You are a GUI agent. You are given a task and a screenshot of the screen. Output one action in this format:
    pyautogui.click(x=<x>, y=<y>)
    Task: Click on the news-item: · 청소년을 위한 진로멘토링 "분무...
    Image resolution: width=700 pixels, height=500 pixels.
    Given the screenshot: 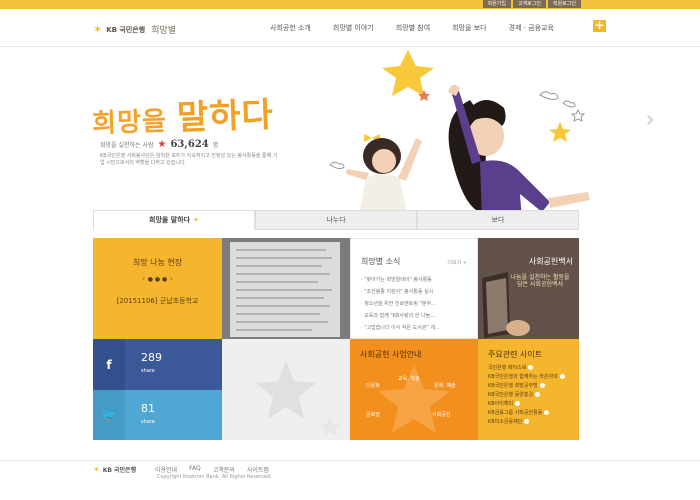 What is the action you would take?
    pyautogui.click(x=400, y=304)
    